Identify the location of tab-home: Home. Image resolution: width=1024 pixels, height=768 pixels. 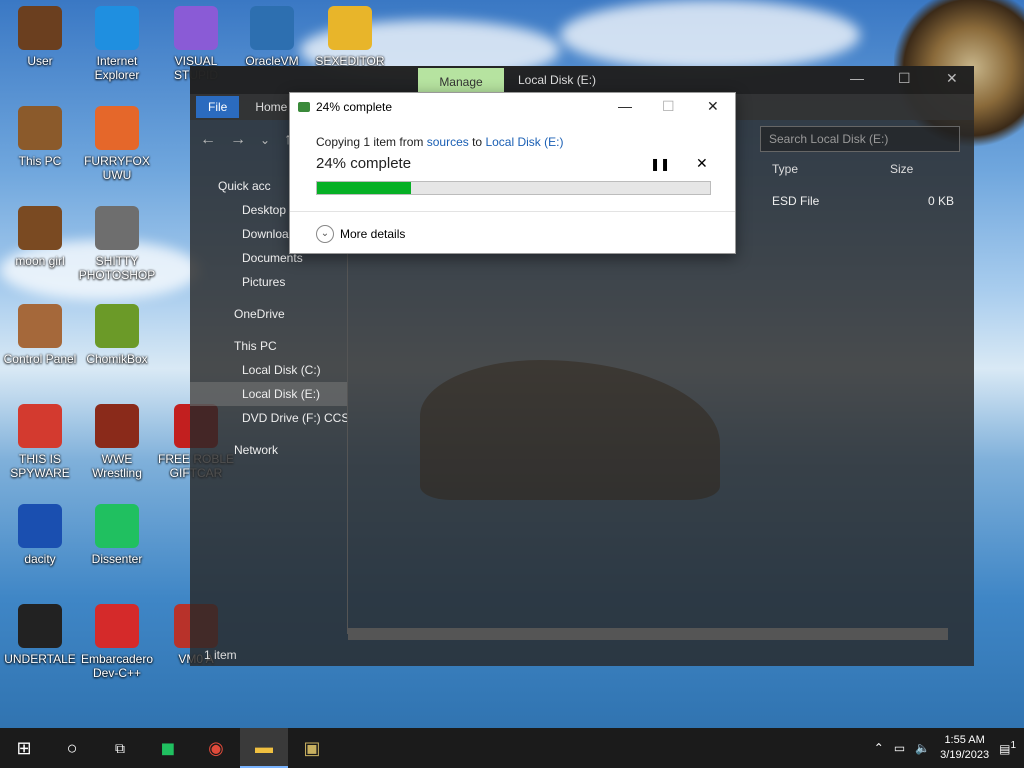
(271, 107).